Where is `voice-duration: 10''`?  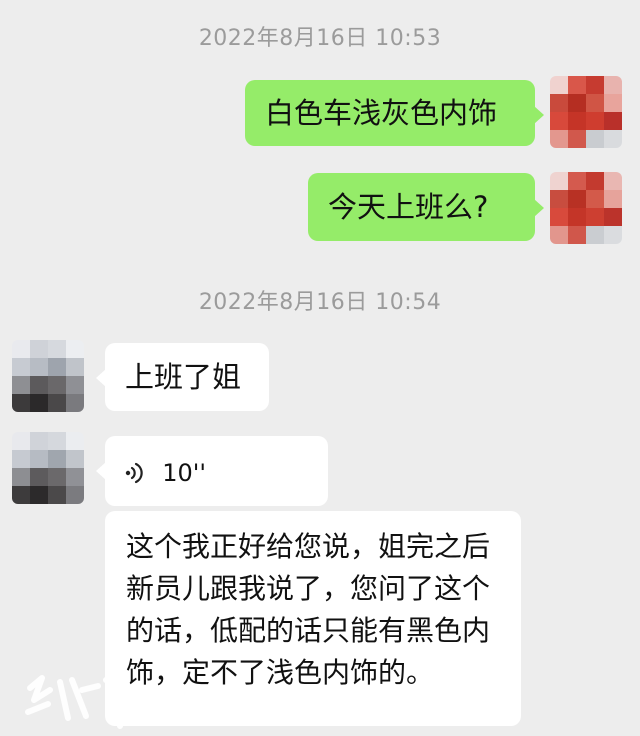
voice-duration: 10'' is located at coordinates (184, 473).